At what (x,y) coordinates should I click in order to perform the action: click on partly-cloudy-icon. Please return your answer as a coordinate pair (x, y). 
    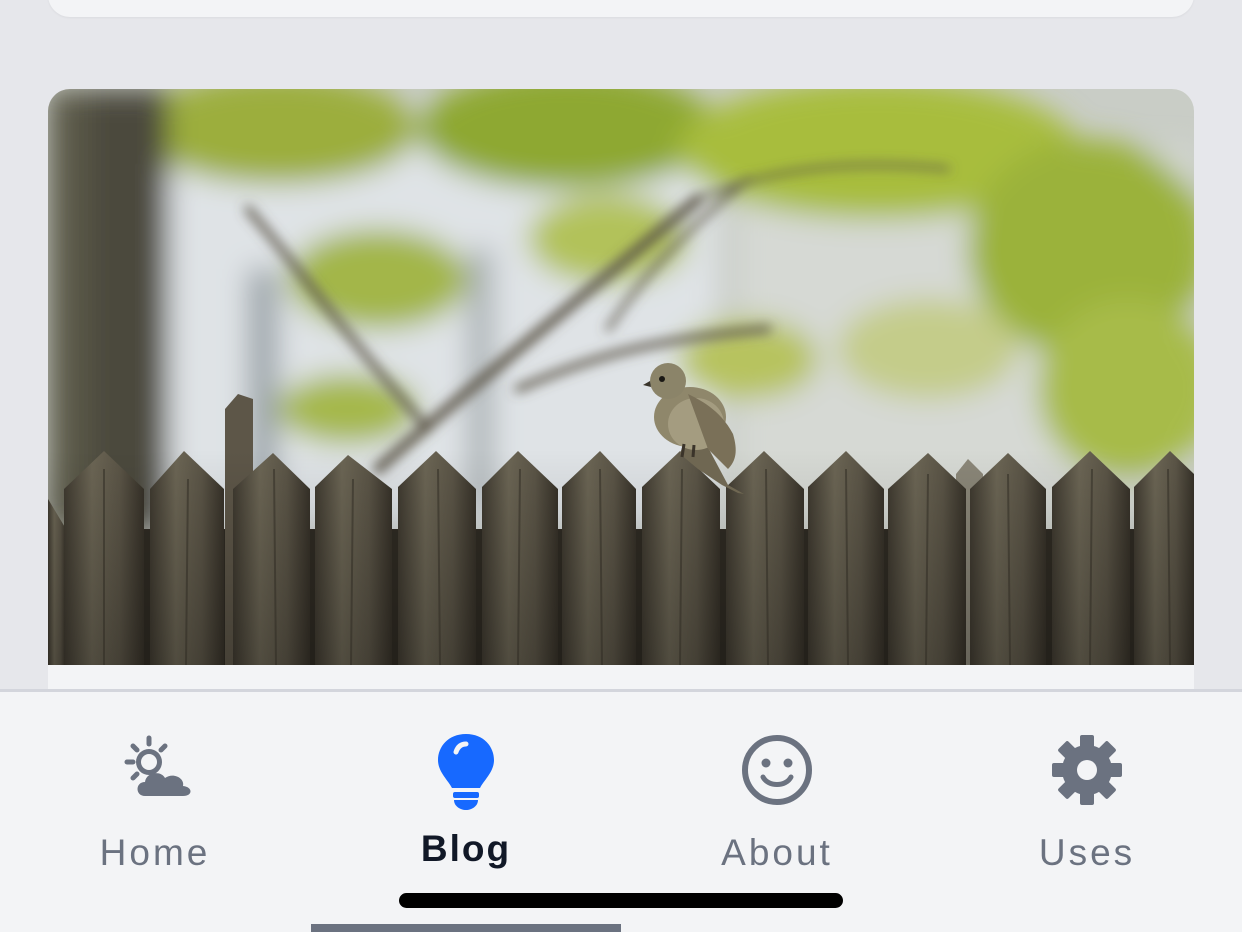
    Looking at the image, I should click on (155, 770).